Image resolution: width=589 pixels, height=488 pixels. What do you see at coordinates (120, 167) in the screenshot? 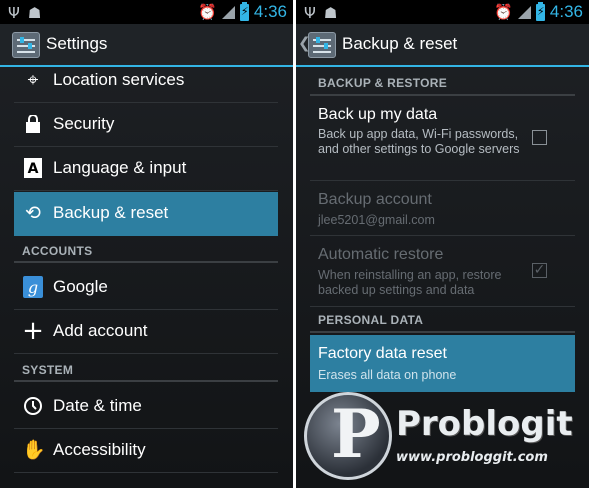
I see `settings-item-label: Language & input` at bounding box center [120, 167].